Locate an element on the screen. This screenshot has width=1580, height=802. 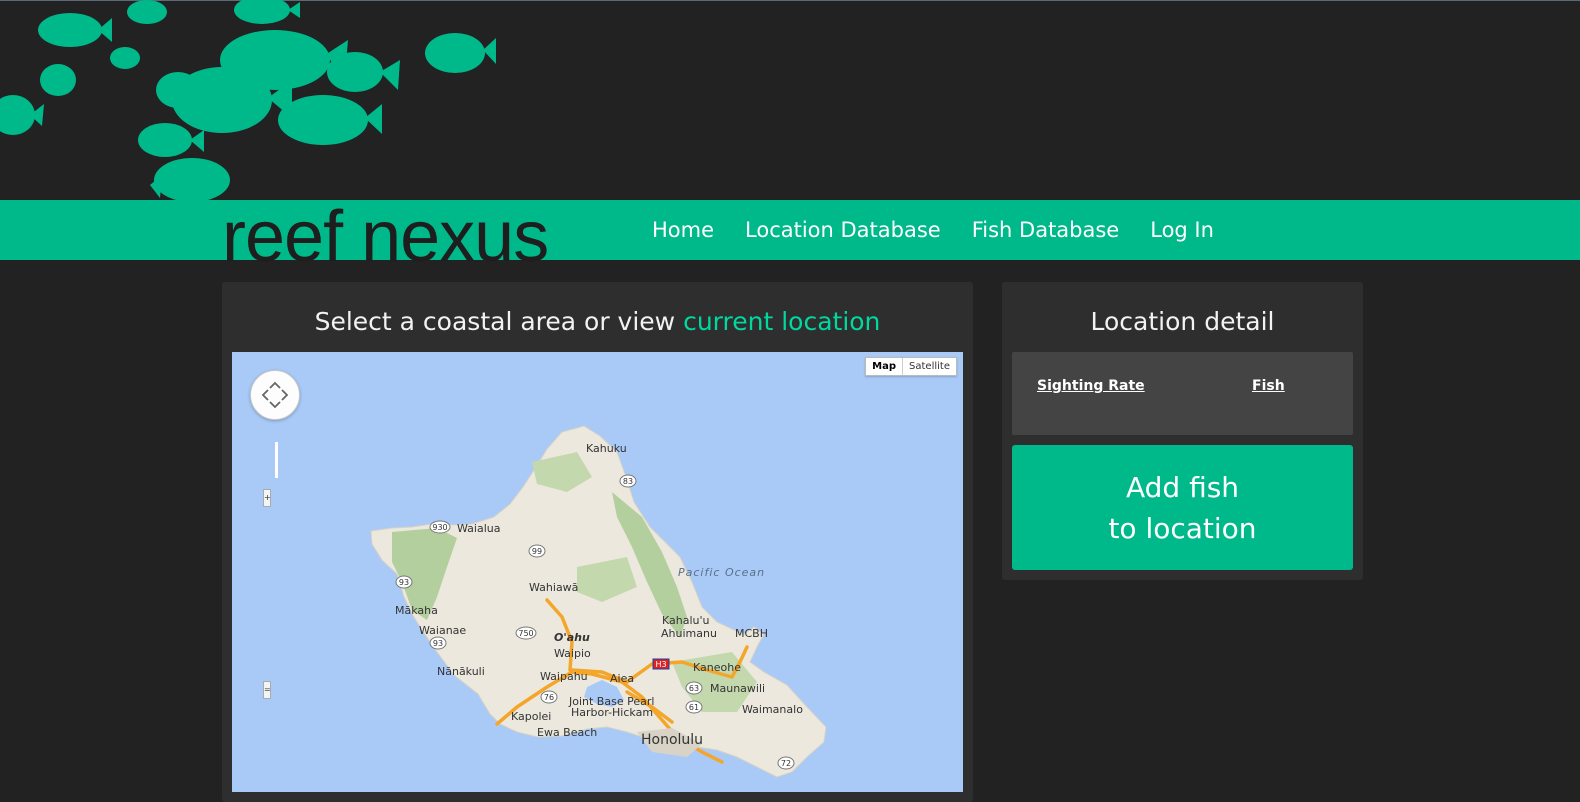
add-button-line2: to location is located at coordinates (1182, 528).